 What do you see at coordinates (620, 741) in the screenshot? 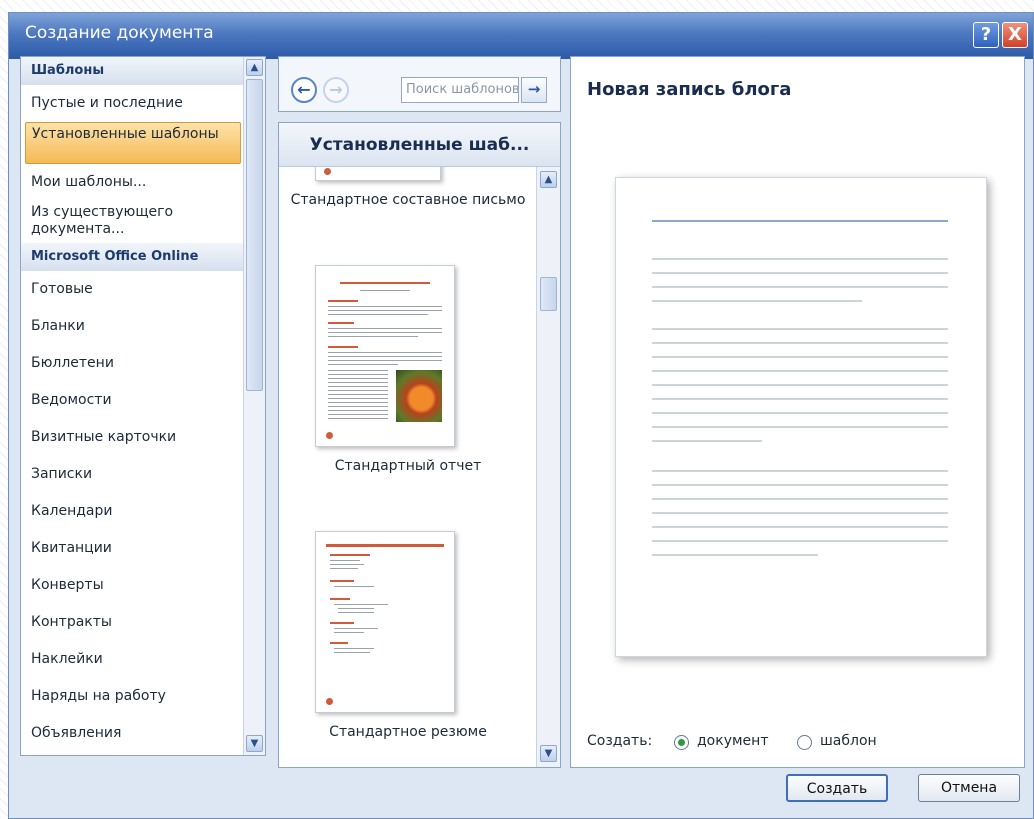
I see `create-as-label: Создать:` at bounding box center [620, 741].